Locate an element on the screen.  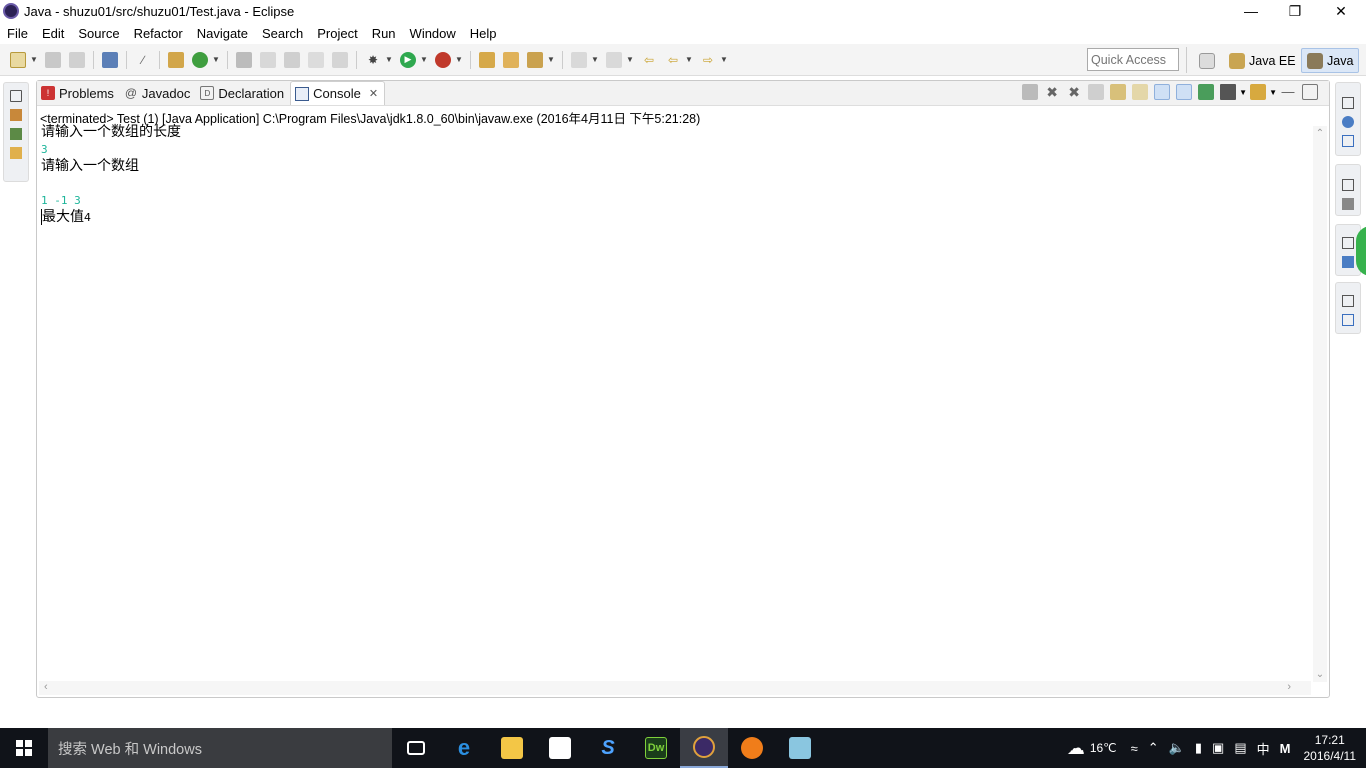
run-icon: ▶ is located at coordinates (408, 59).